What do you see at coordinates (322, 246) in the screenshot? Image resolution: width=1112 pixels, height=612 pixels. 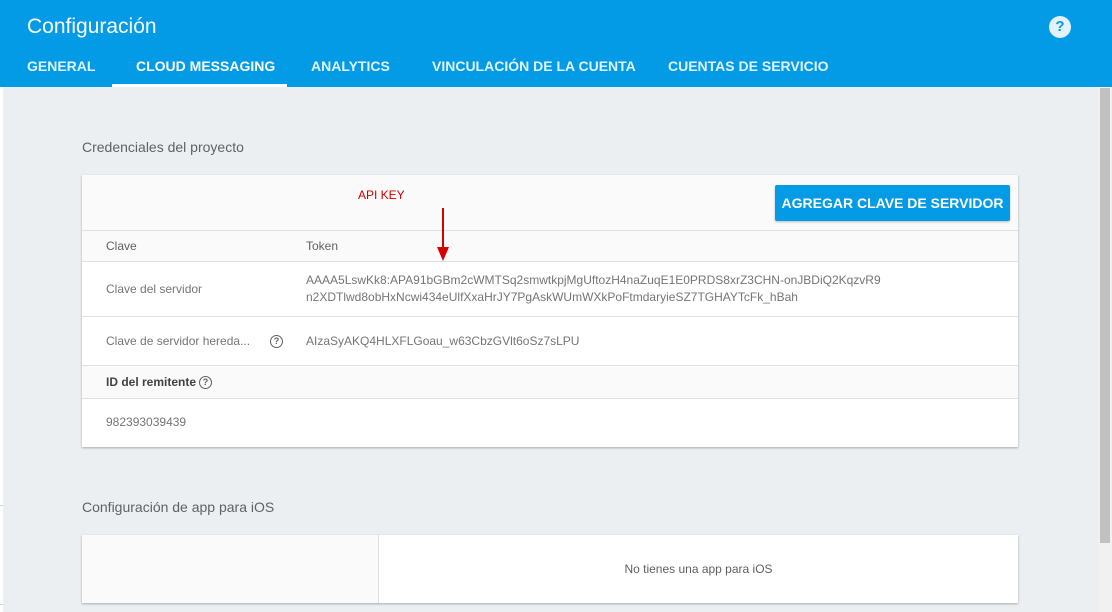 I see `column-header-token: Token` at bounding box center [322, 246].